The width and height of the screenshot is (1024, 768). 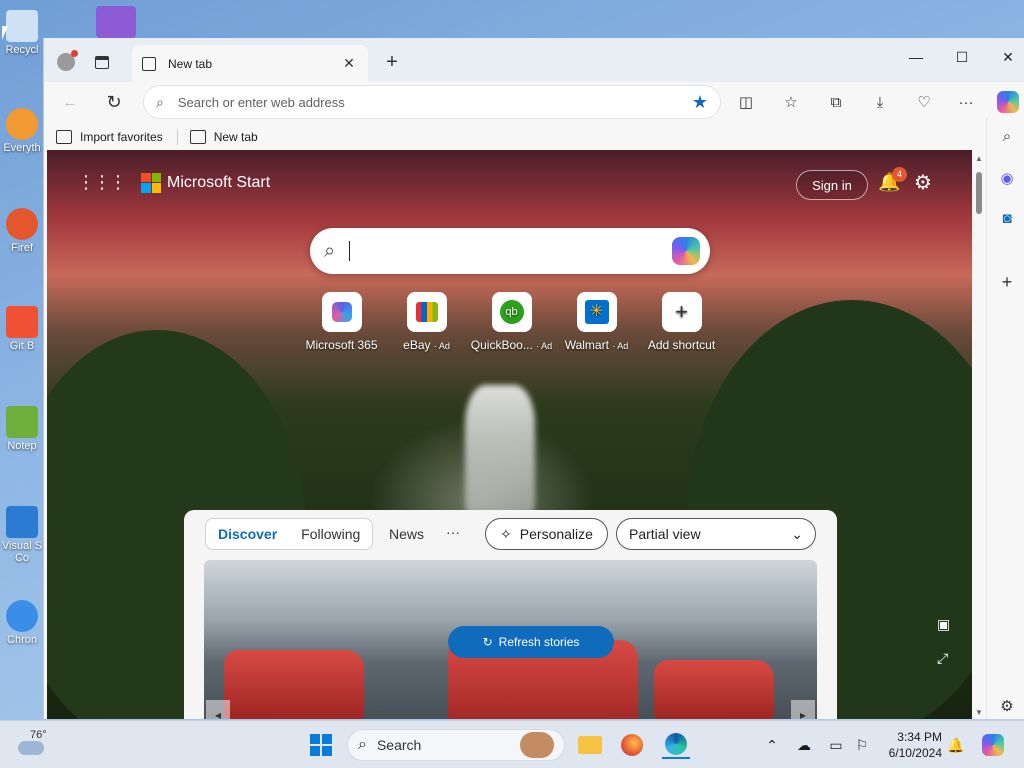 What do you see at coordinates (1007, 282) in the screenshot?
I see `sidebar-add-icon: +` at bounding box center [1007, 282].